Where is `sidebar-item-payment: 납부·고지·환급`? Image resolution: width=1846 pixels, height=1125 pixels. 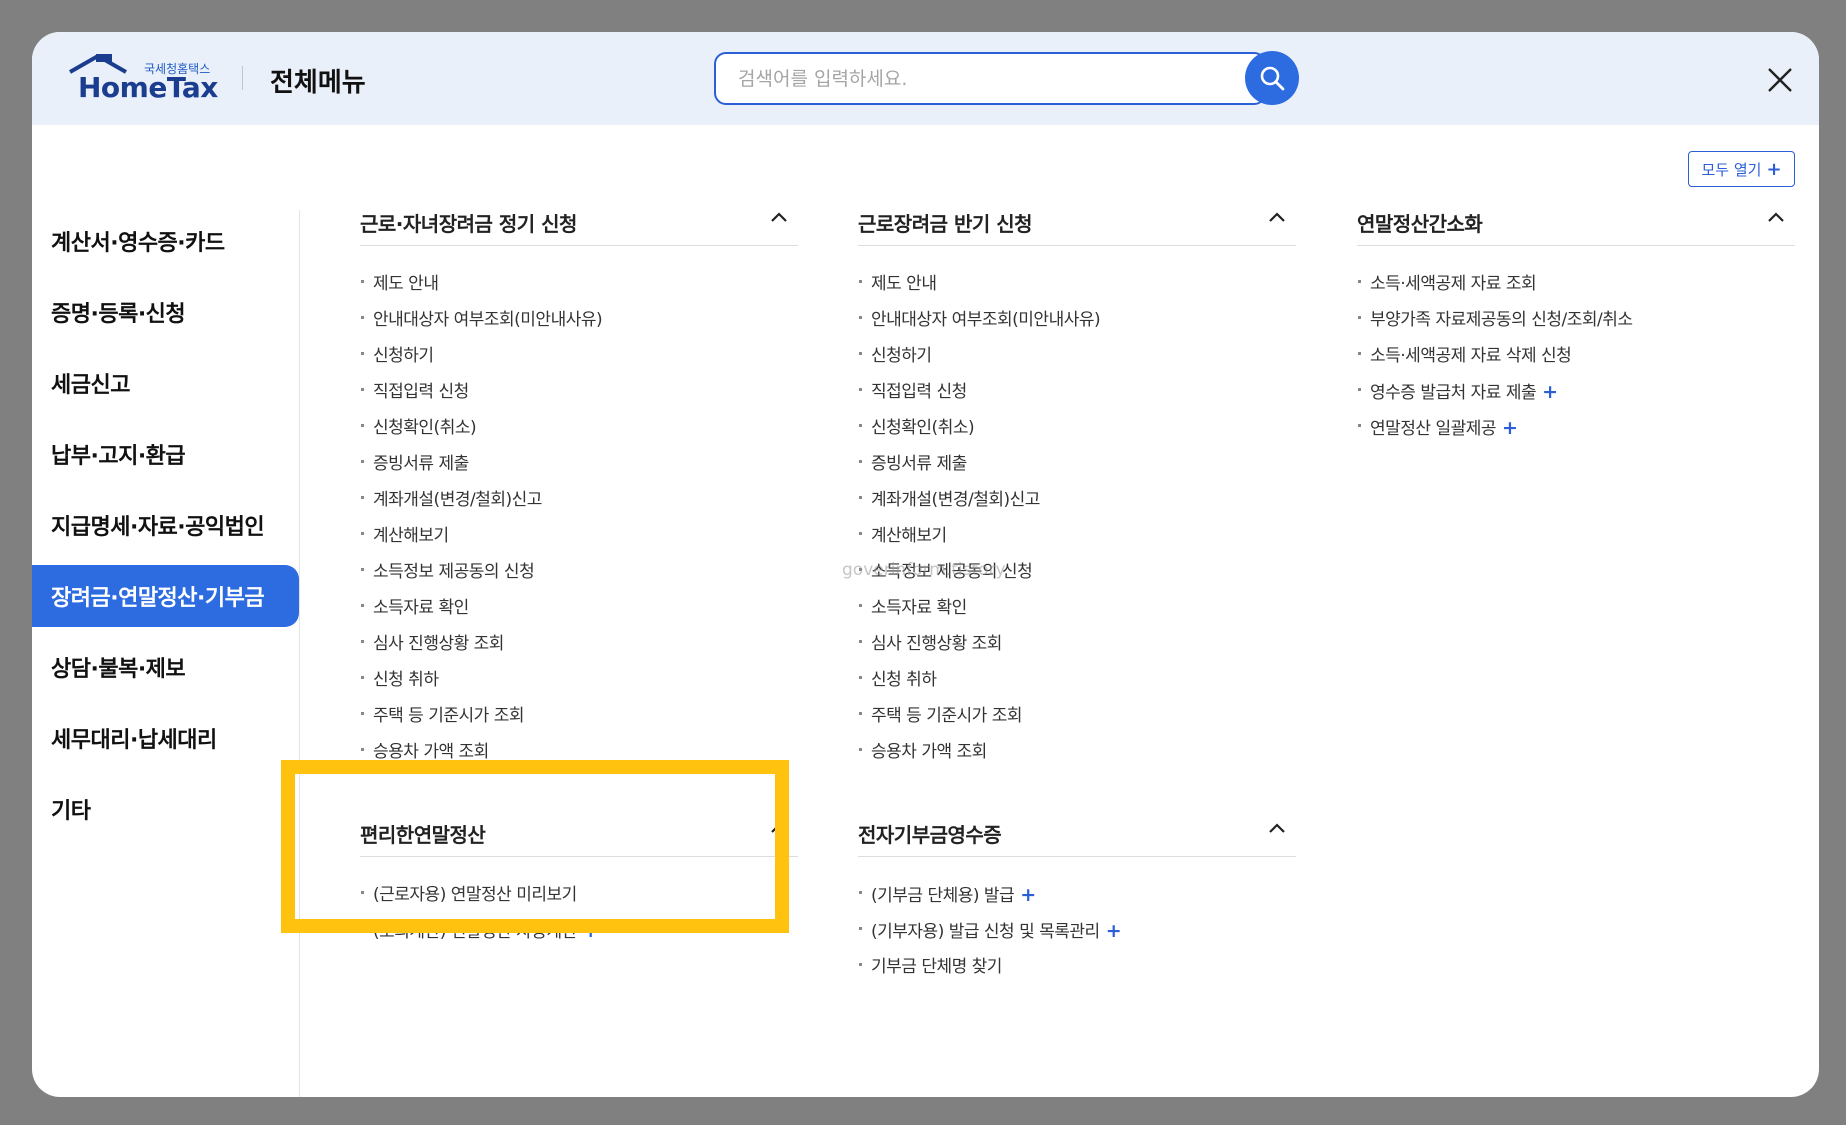 sidebar-item-payment: 납부·고지·환급 is located at coordinates (165, 454).